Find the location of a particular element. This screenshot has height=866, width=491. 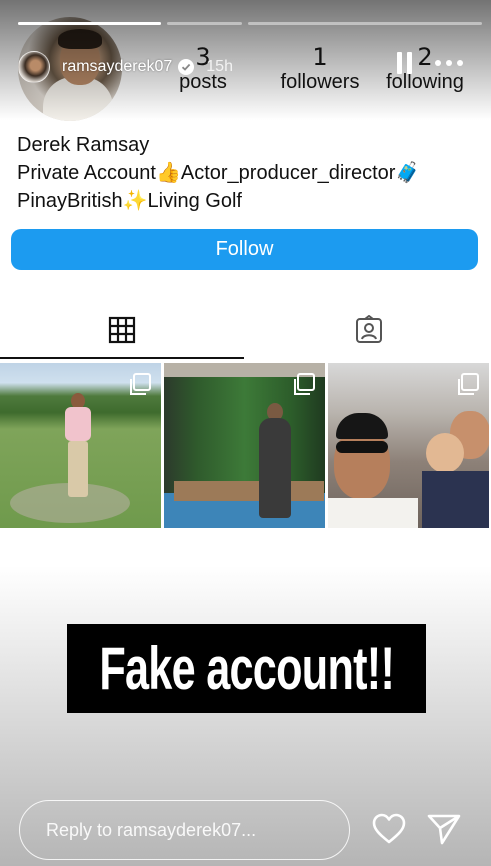

tagged-icon is located at coordinates (368, 329).